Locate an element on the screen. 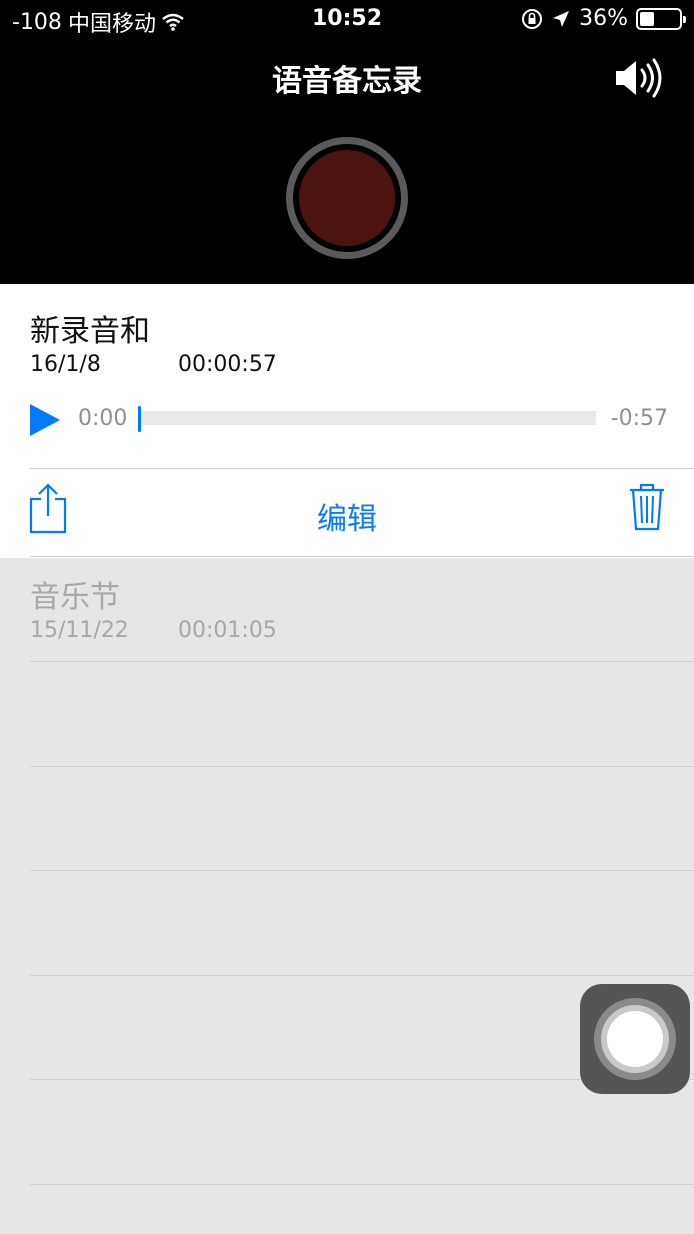 The width and height of the screenshot is (694, 1234). assistive-touch-button is located at coordinates (635, 1039).